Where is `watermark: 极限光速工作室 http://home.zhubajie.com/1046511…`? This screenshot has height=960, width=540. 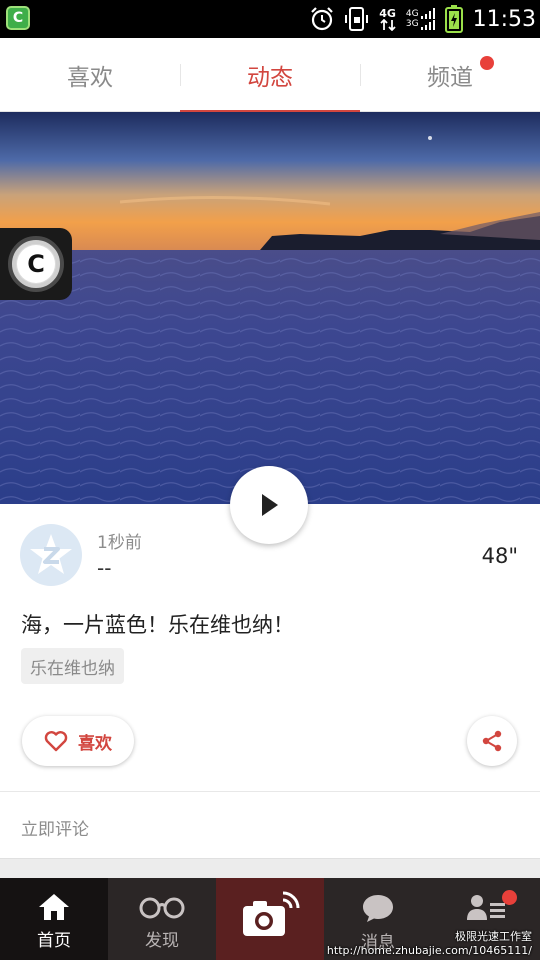
watermark: 极限光速工作室 http://home.zhubajie.com/1046511… is located at coordinates (429, 944).